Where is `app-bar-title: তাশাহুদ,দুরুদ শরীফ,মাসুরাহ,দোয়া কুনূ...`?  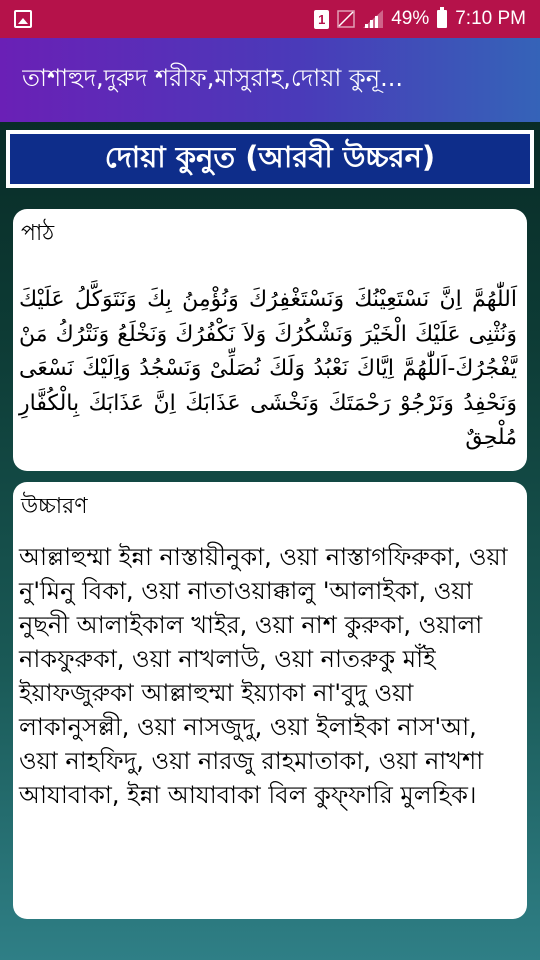 app-bar-title: তাশাহুদ,দুরুদ শরীফ,মাসুরাহ,দোয়া কুনূ... is located at coordinates (212, 78).